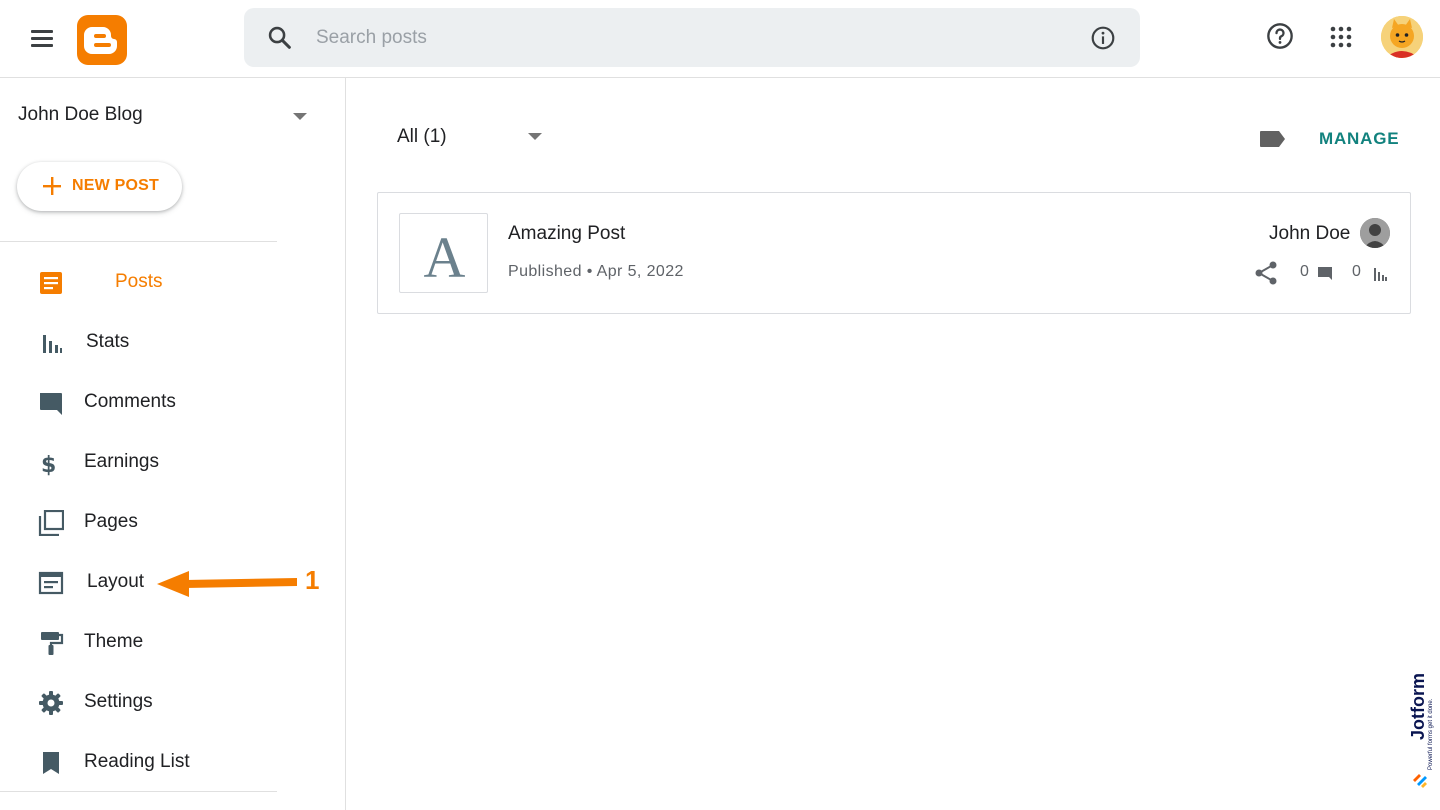 This screenshot has width=1440, height=810. I want to click on sidebar-item-comments: Comments, so click(150, 403).